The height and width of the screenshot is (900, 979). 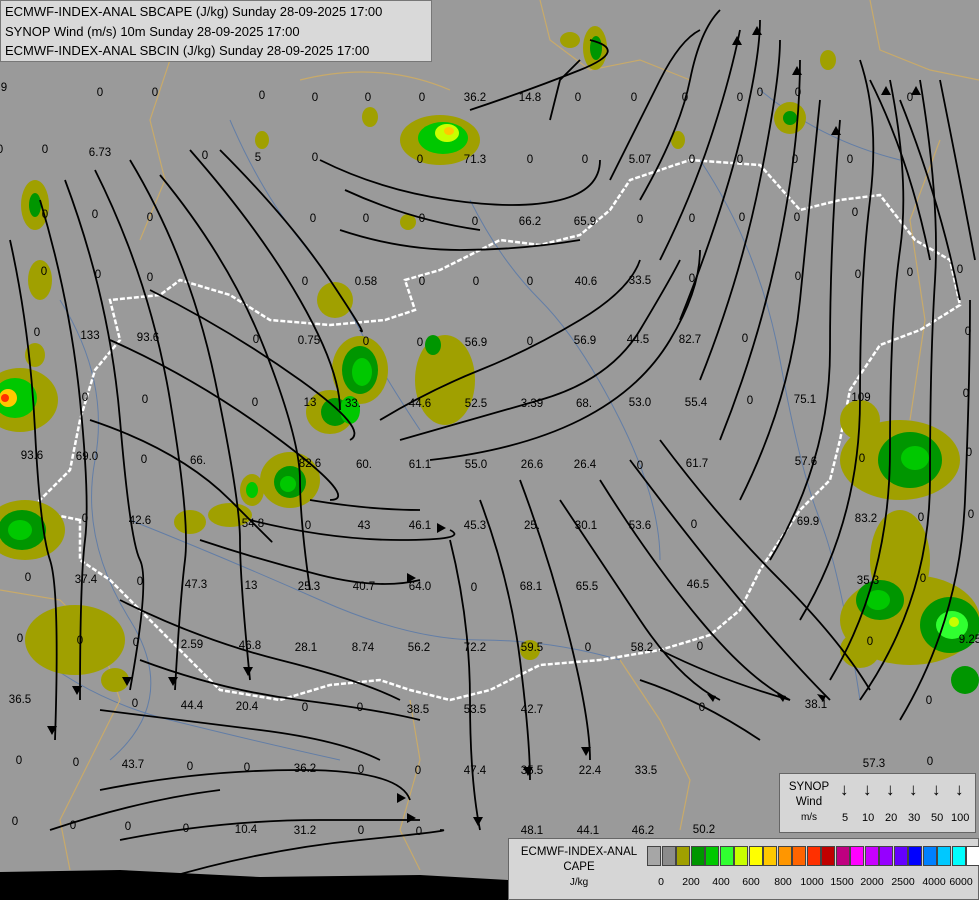 What do you see at coordinates (305, 831) in the screenshot?
I see `grid-value: 31.2` at bounding box center [305, 831].